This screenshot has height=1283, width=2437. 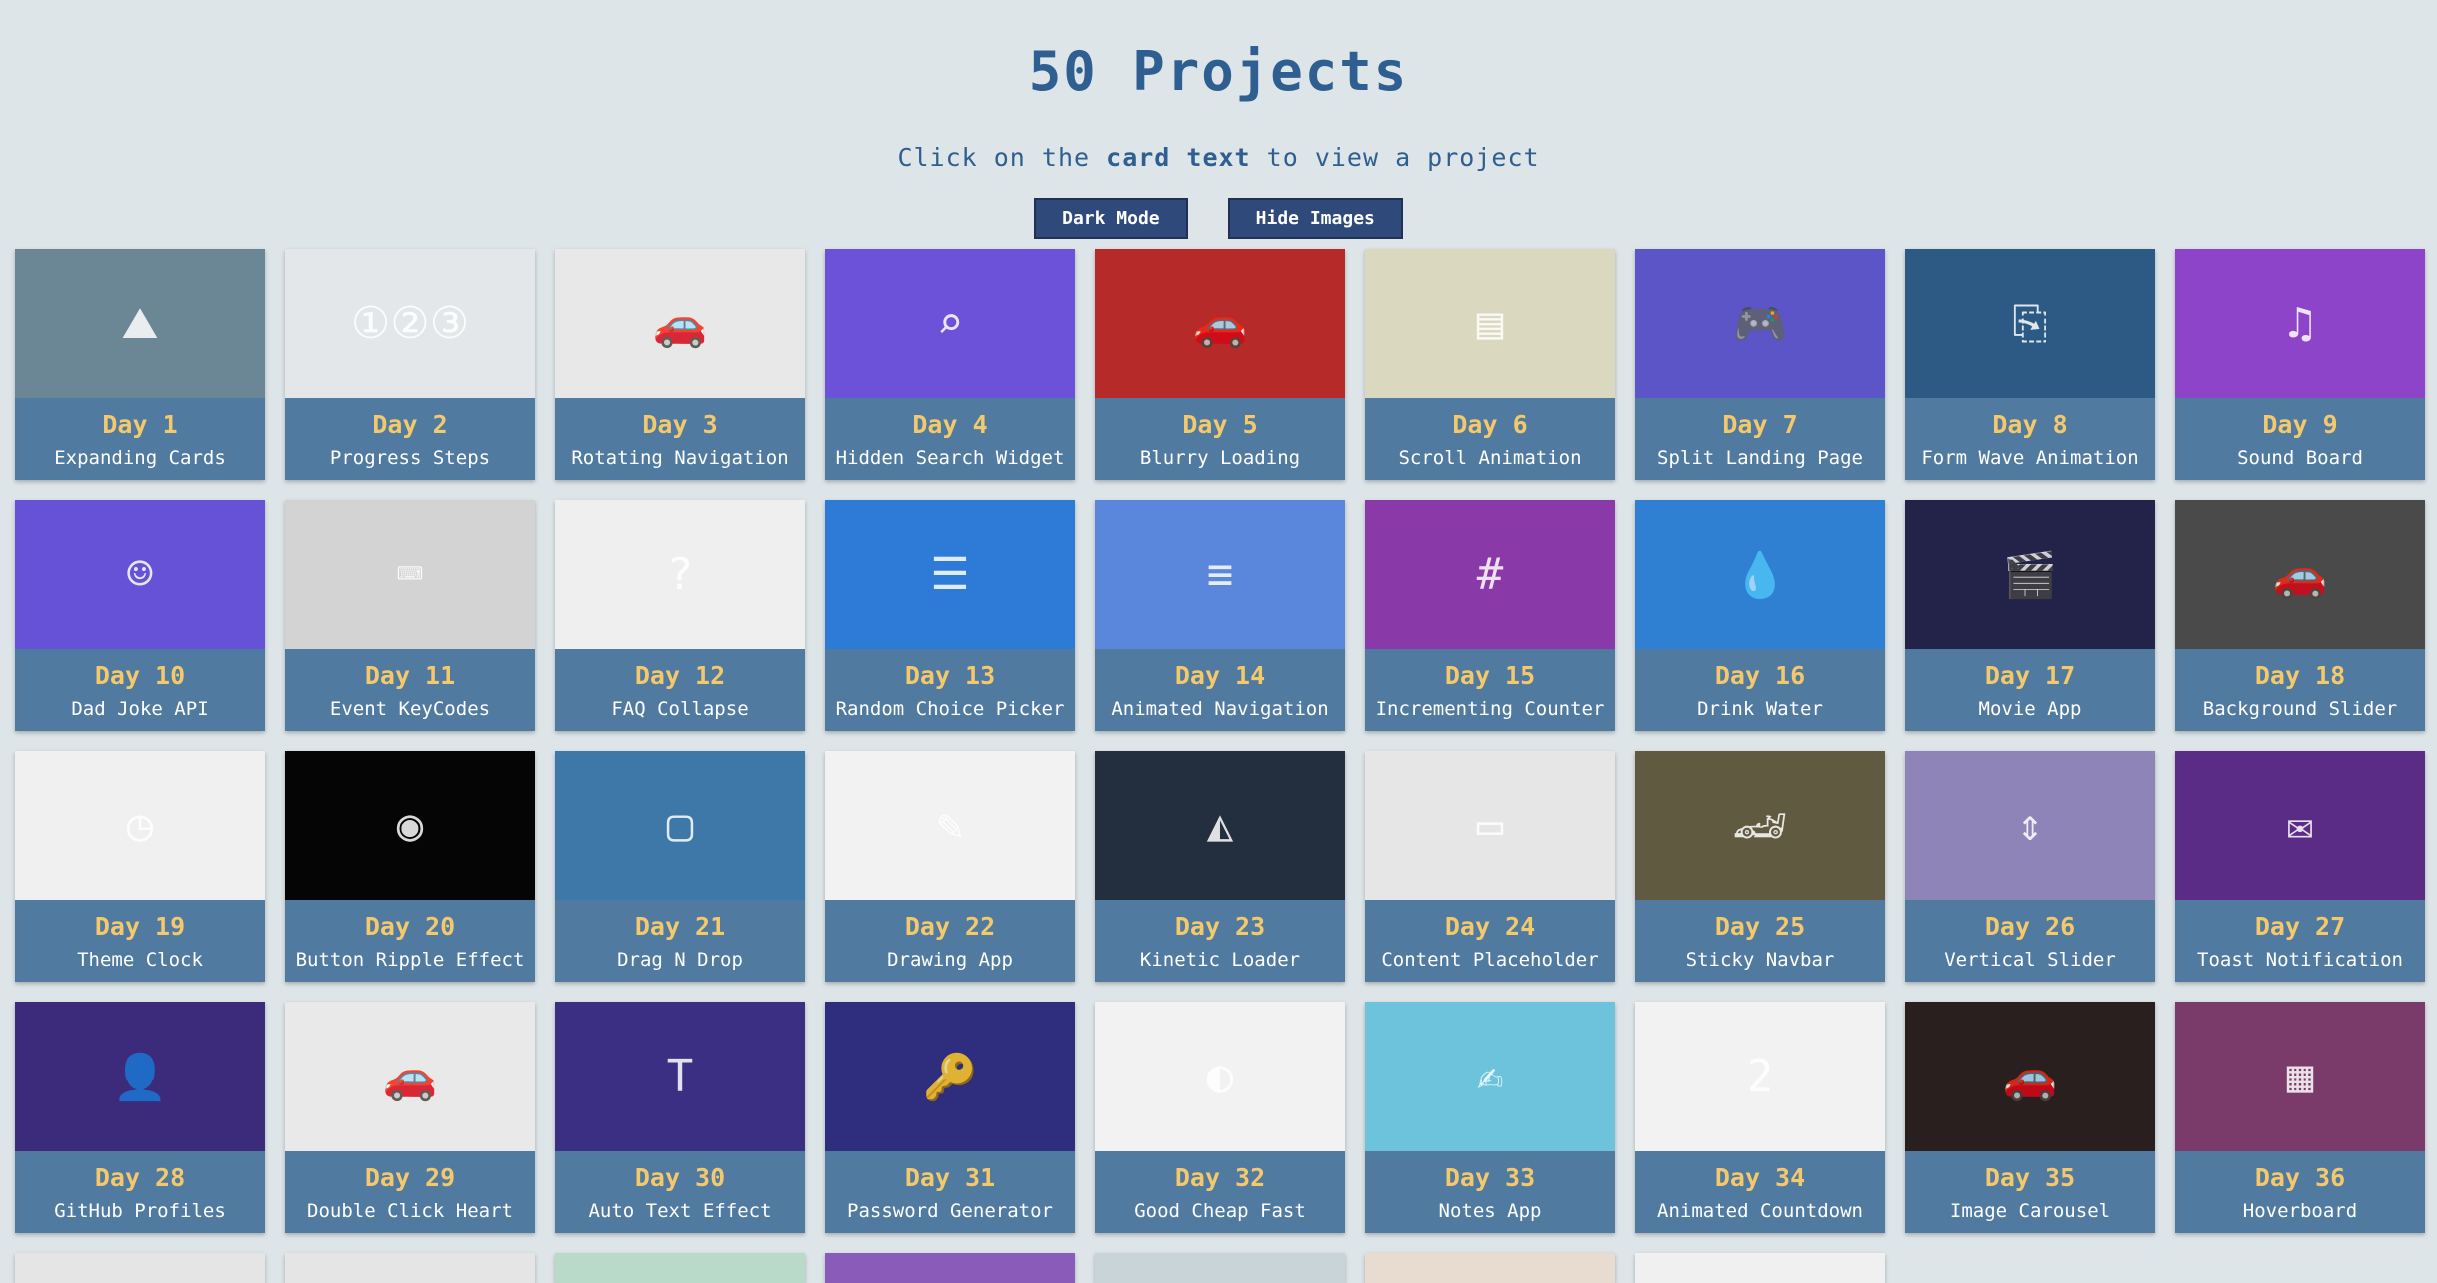 What do you see at coordinates (2030, 1117) in the screenshot?
I see `project-card: 🚗 Day 35 Image Carousel` at bounding box center [2030, 1117].